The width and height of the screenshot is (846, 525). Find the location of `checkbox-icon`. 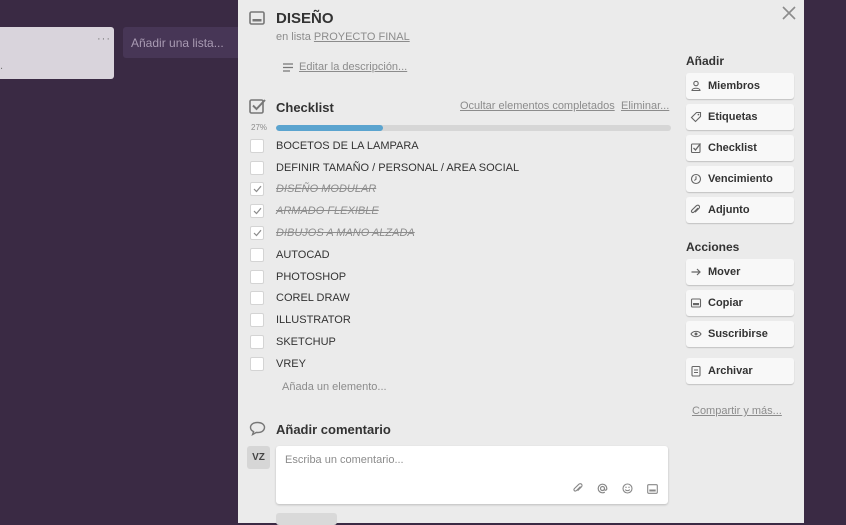

checkbox-icon is located at coordinates (696, 148).